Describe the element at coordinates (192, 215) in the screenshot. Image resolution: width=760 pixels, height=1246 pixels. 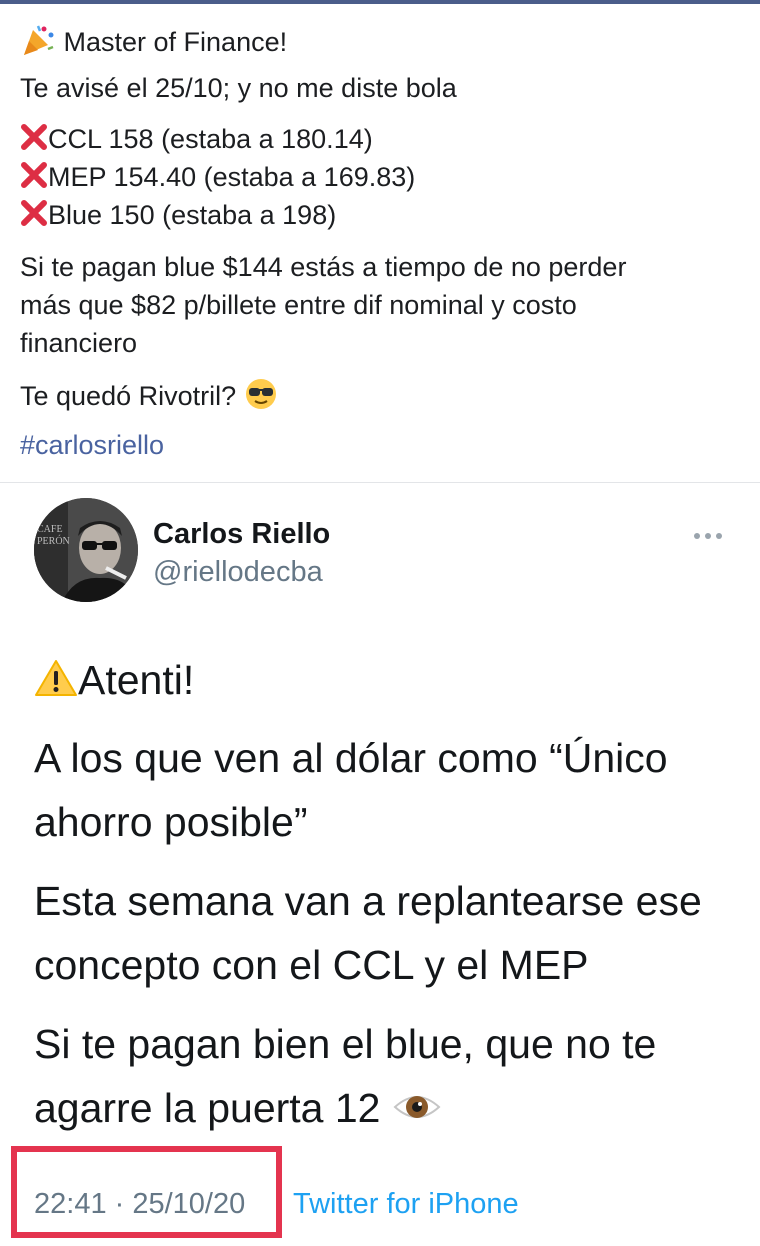
I see `post-item-text: Blue 150 (estaba a 198)` at that location.